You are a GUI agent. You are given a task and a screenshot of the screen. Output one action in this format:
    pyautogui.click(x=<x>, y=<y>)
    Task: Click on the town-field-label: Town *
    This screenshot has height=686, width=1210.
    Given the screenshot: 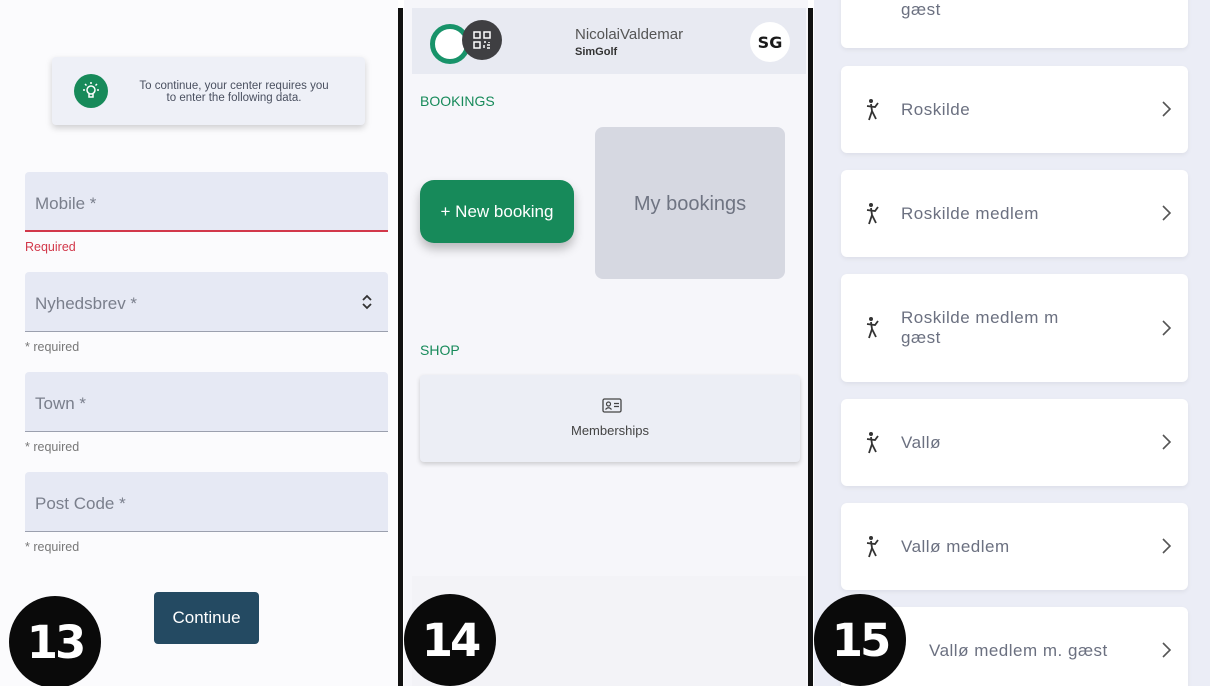 What is the action you would take?
    pyautogui.click(x=61, y=403)
    